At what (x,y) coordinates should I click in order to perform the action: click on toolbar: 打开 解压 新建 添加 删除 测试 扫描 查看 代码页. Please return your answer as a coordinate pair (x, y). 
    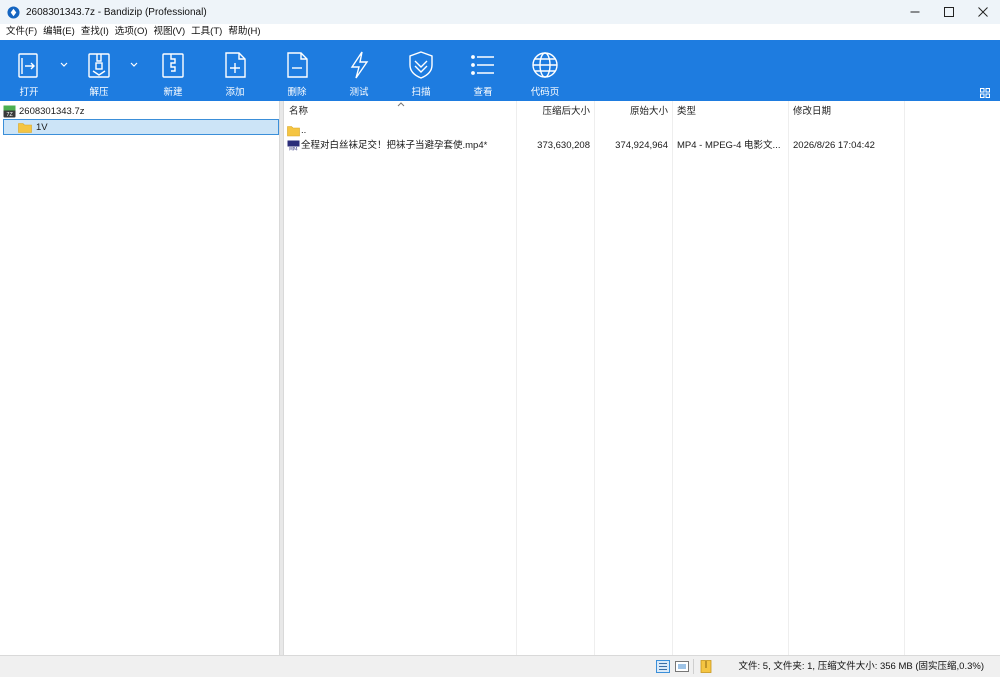
    Looking at the image, I should click on (500, 70).